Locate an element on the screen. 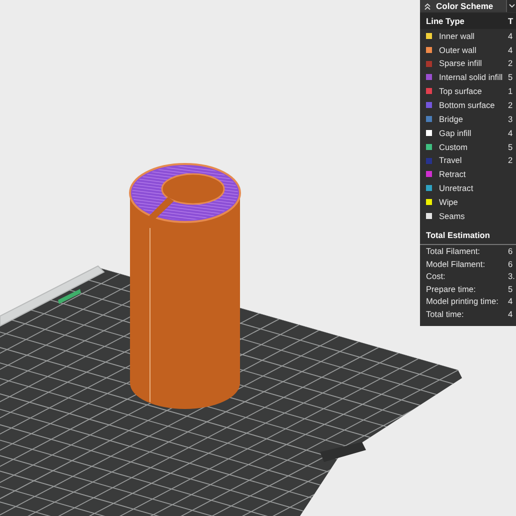 This screenshot has width=516, height=516. line-type-label: Custom is located at coordinates (454, 146).